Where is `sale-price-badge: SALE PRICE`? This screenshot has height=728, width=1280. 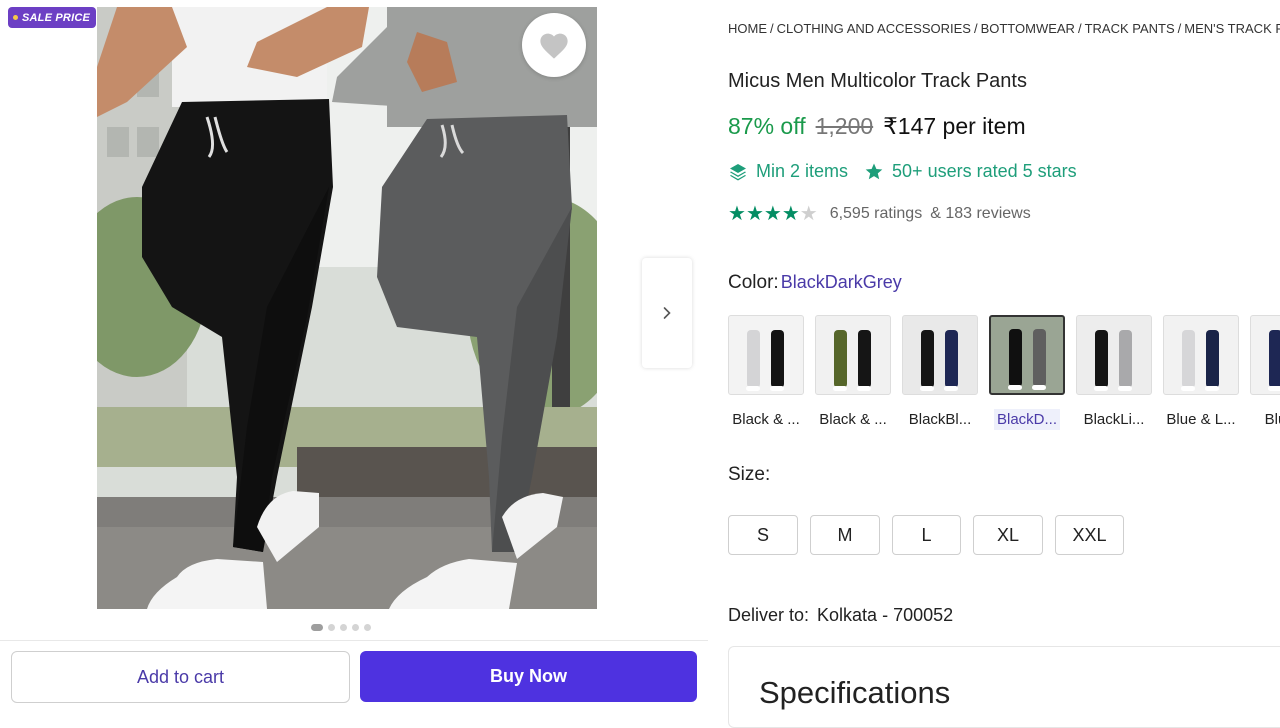
sale-price-badge: SALE PRICE is located at coordinates (52, 17).